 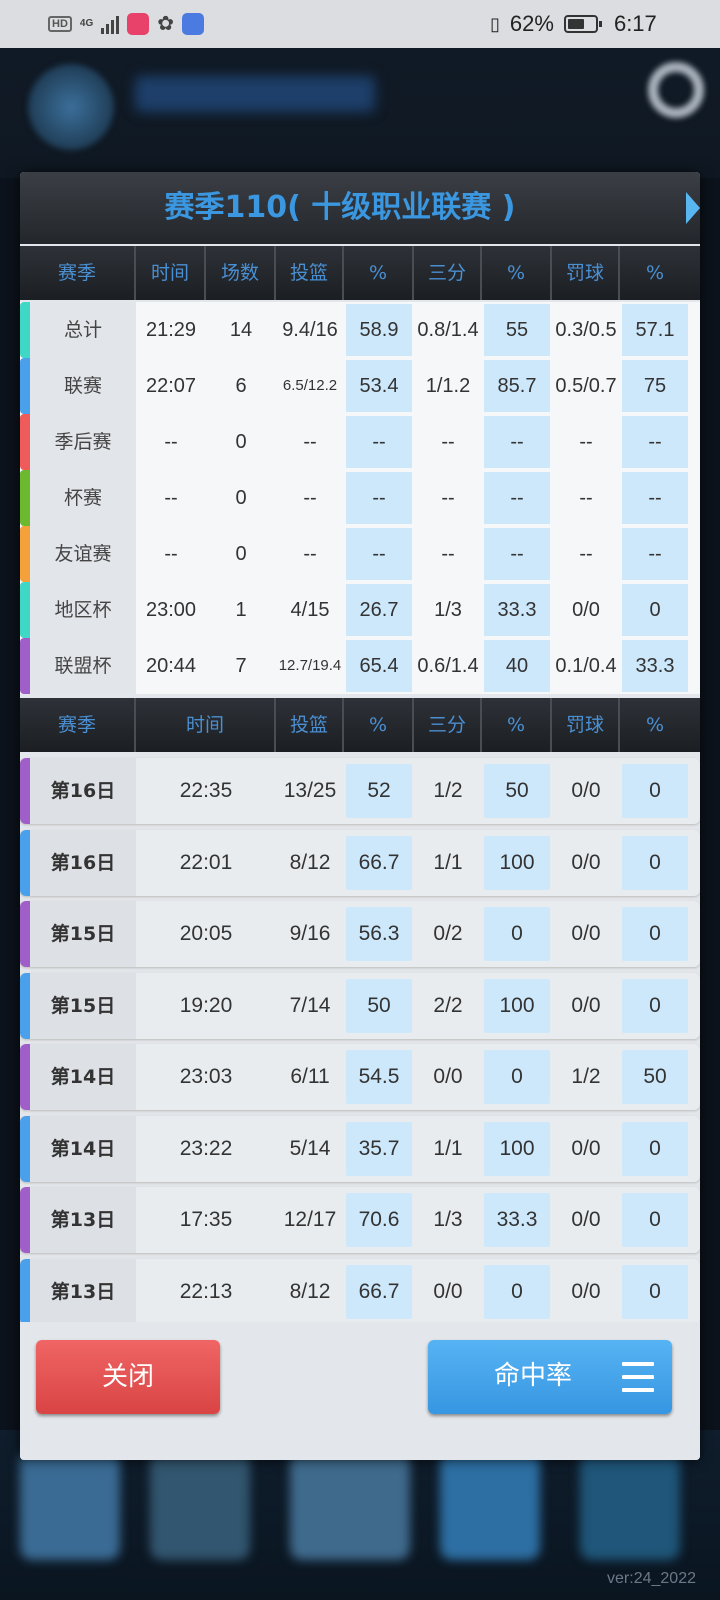 What do you see at coordinates (655, 666) in the screenshot?
I see `summary-cell: 33.3` at bounding box center [655, 666].